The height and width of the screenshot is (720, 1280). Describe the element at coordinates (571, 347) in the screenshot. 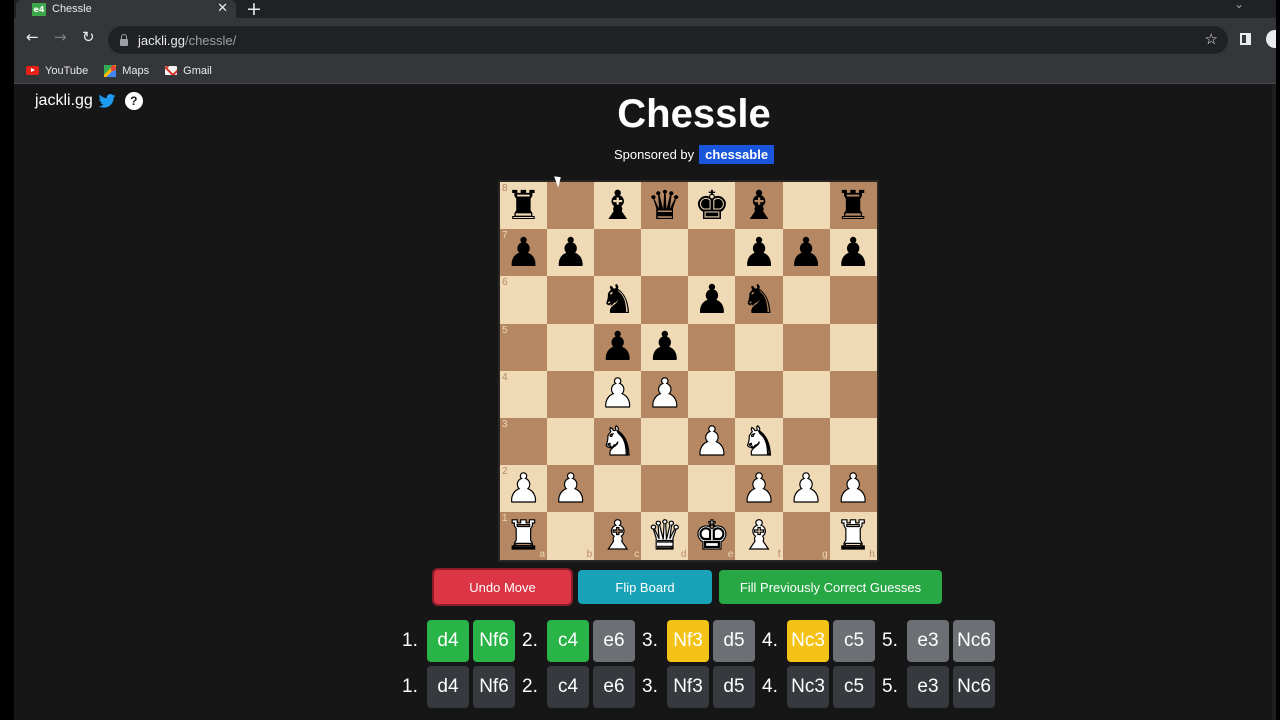

I see `square-b5` at that location.